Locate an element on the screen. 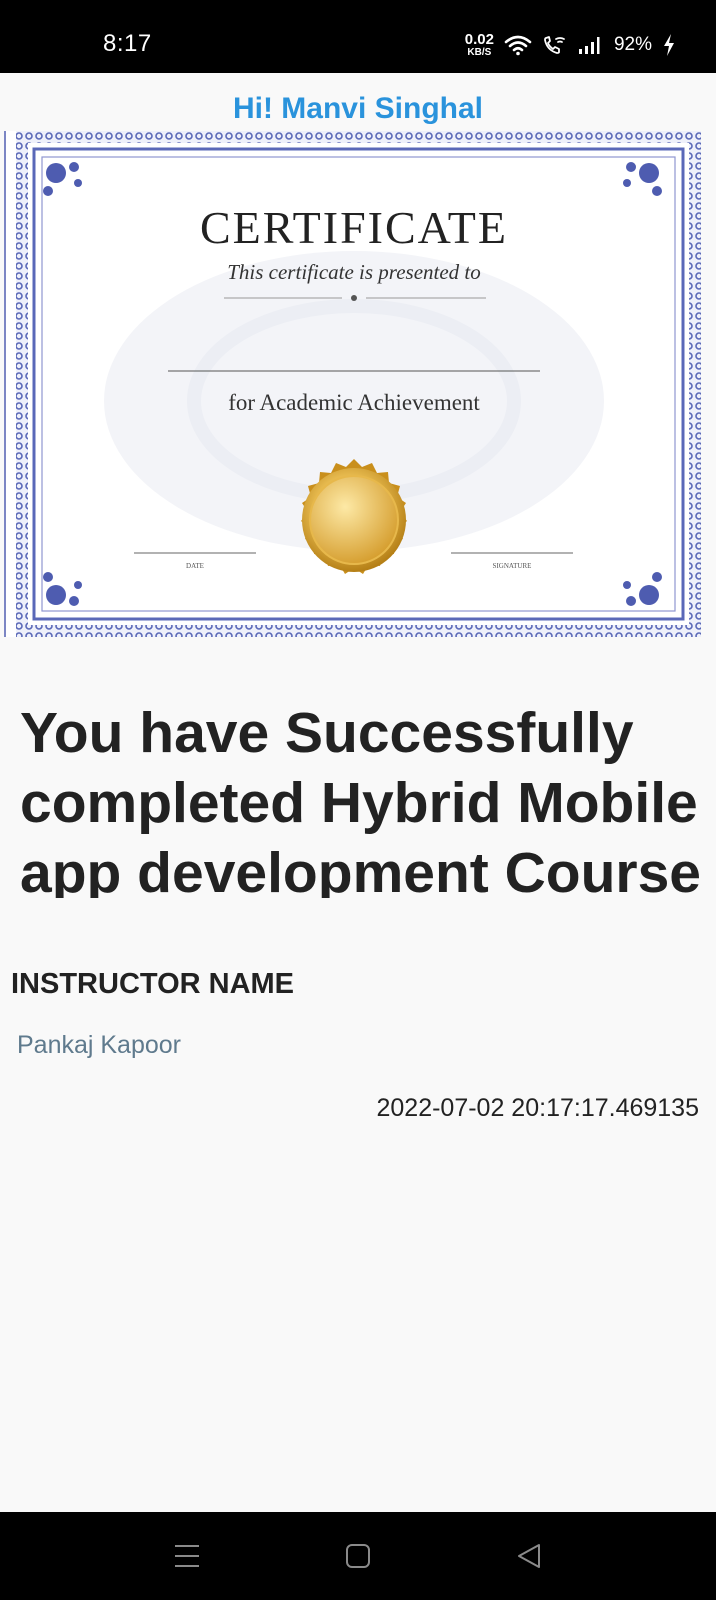 Image resolution: width=716 pixels, height=1600 pixels. status-bar: 8:17 0.02 KB/S 92% is located at coordinates (358, 36).